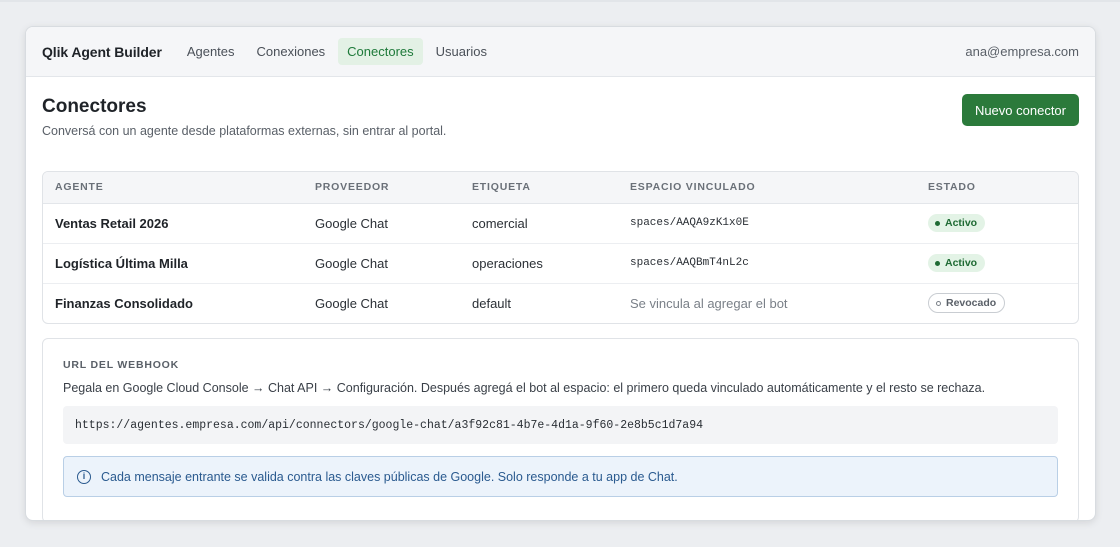 The width and height of the screenshot is (1120, 547). Describe the element at coordinates (102, 51) in the screenshot. I see `brand-name: Qlik Agent Builder` at that location.